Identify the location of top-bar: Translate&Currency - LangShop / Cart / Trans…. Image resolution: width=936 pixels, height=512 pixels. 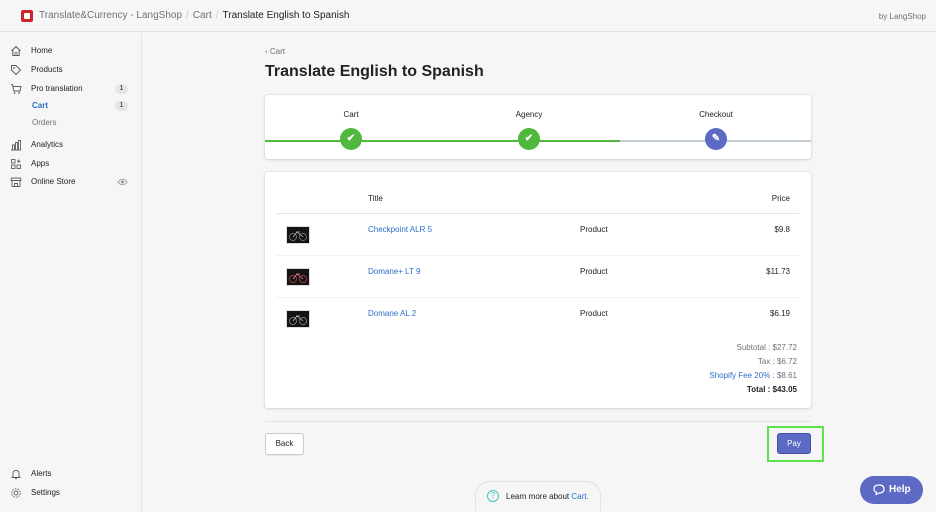
(468, 16).